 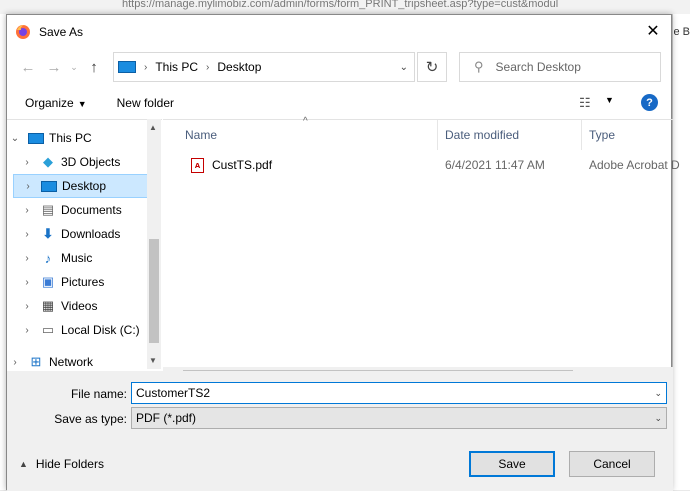 What do you see at coordinates (339, 103) in the screenshot?
I see `toolbar: Organize ▼ New folder ☷ ▼ ?` at bounding box center [339, 103].